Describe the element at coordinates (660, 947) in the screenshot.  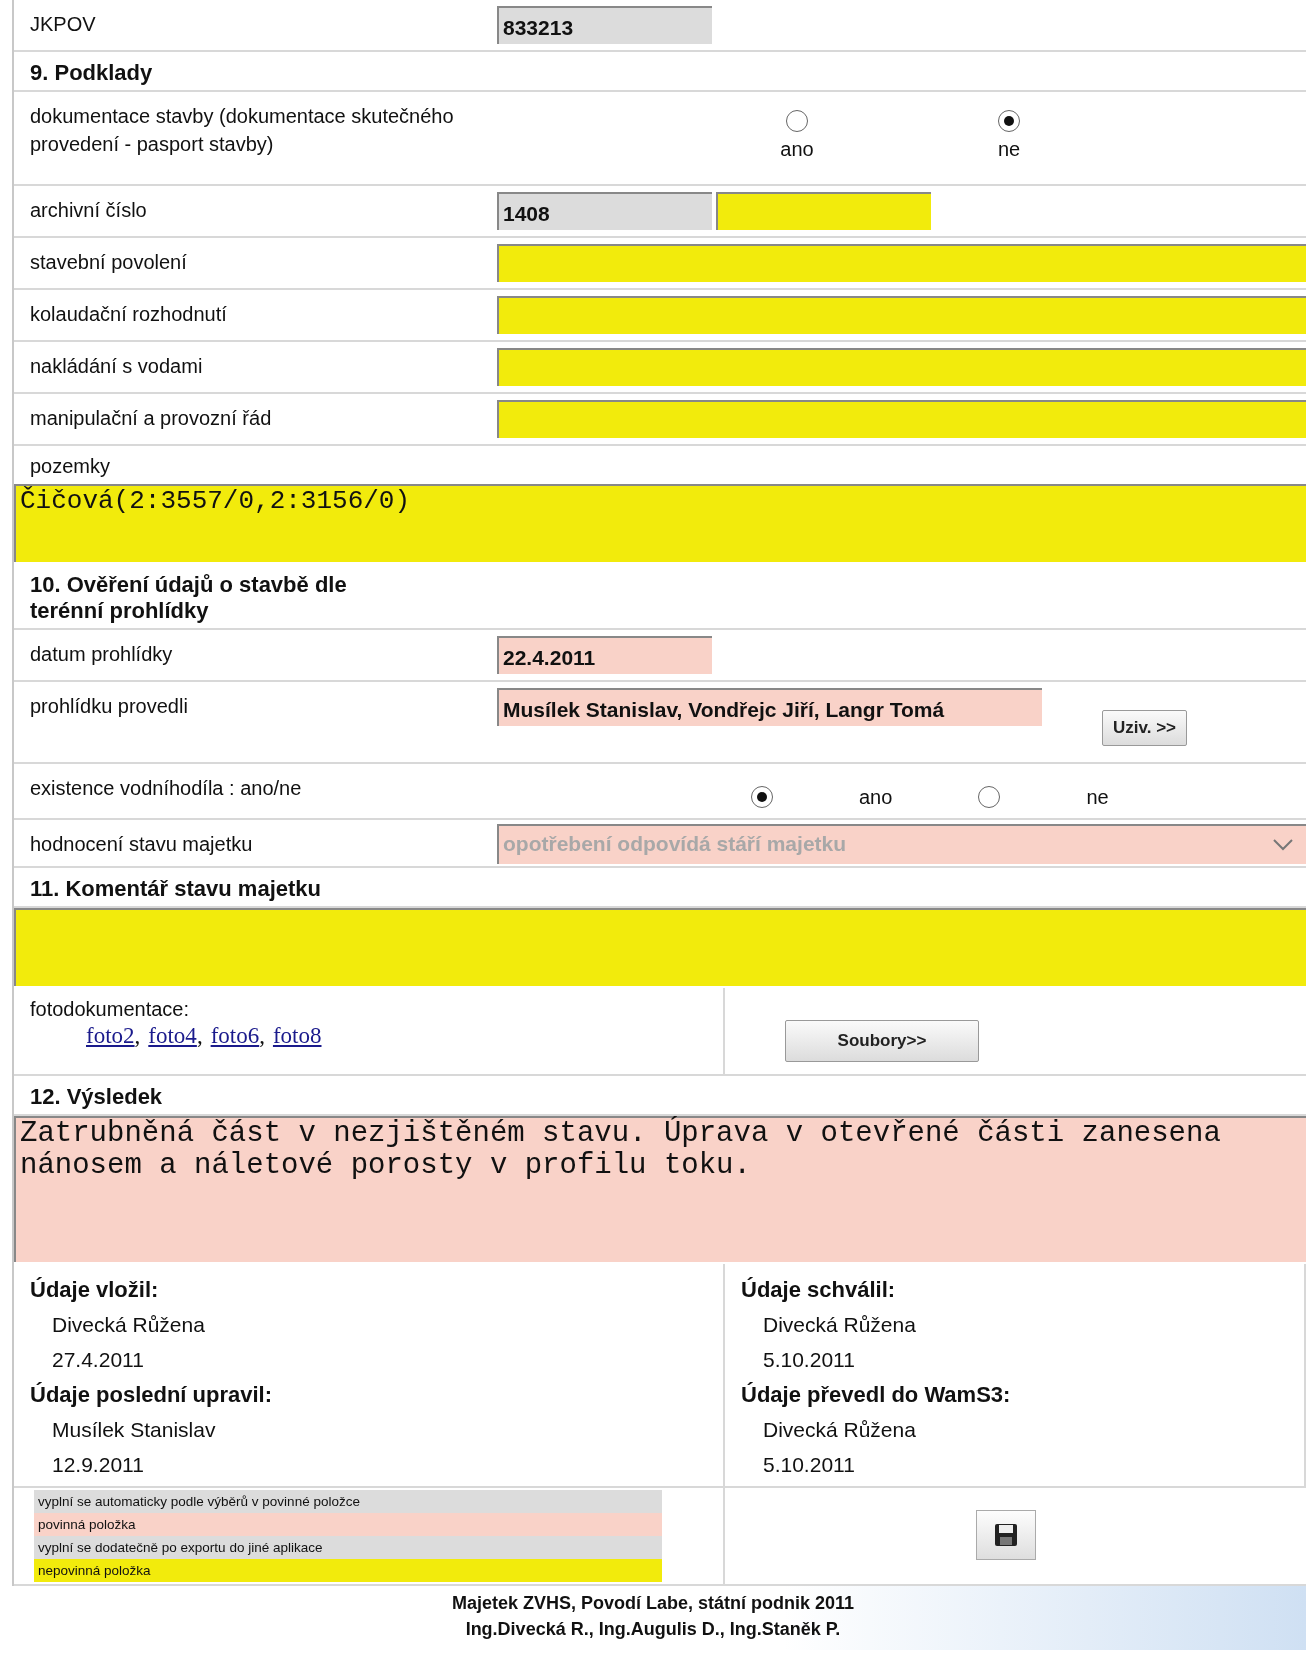
I see `text-area` at that location.